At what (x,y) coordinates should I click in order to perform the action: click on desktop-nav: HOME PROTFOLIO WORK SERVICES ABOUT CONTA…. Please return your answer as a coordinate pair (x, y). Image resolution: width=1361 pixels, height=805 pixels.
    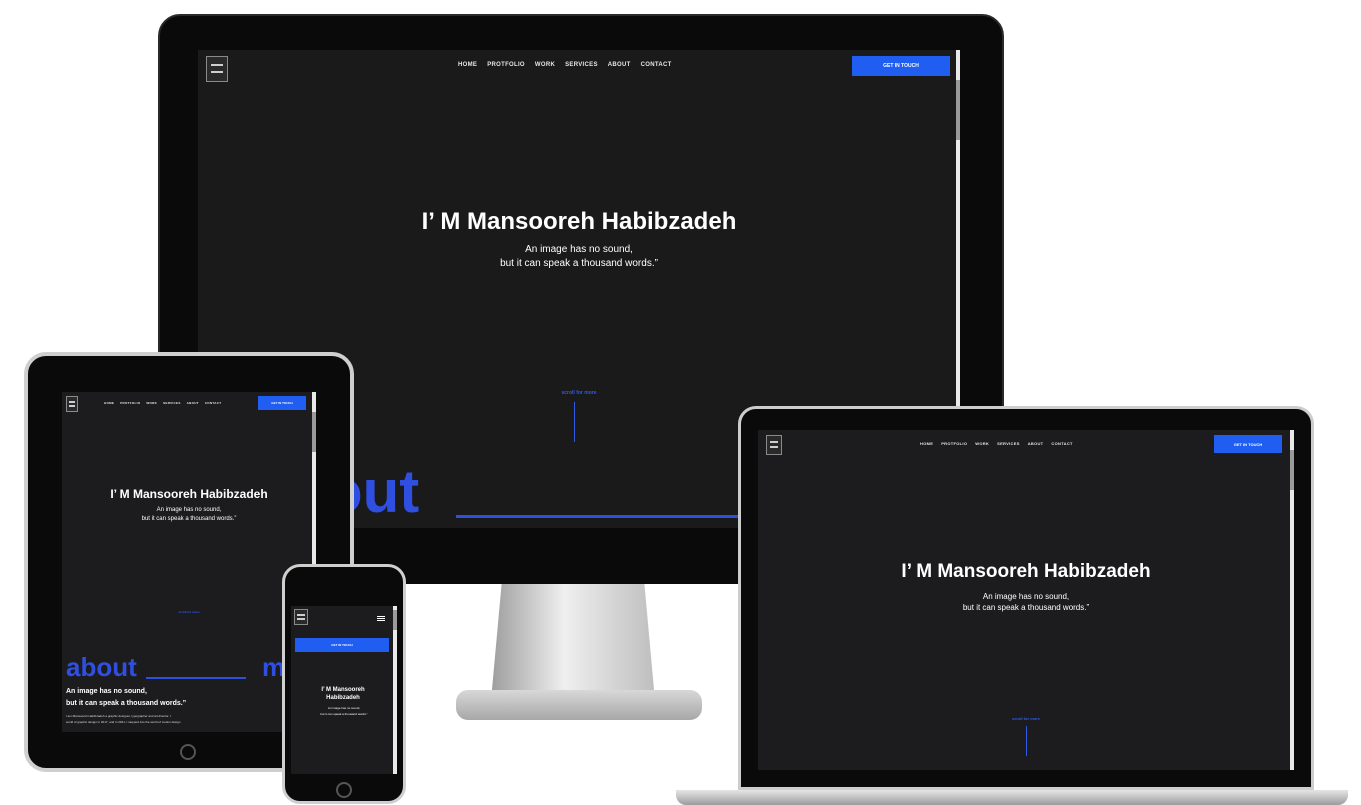
    Looking at the image, I should click on (565, 65).